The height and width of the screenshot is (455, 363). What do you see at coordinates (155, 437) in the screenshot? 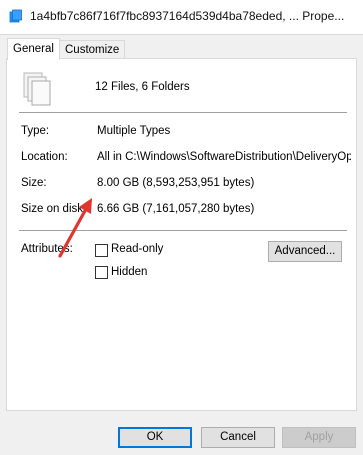
I see `ok-button: OK` at bounding box center [155, 437].